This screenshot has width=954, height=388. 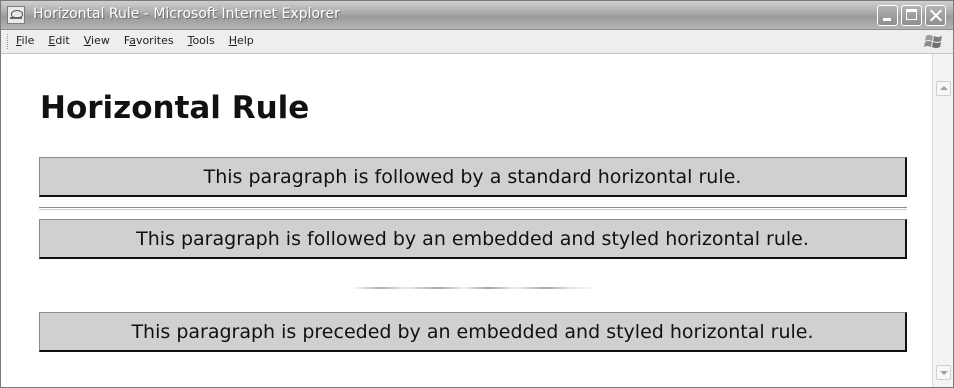 What do you see at coordinates (190, 40) in the screenshot?
I see `menu-tools-accesskey: T` at bounding box center [190, 40].